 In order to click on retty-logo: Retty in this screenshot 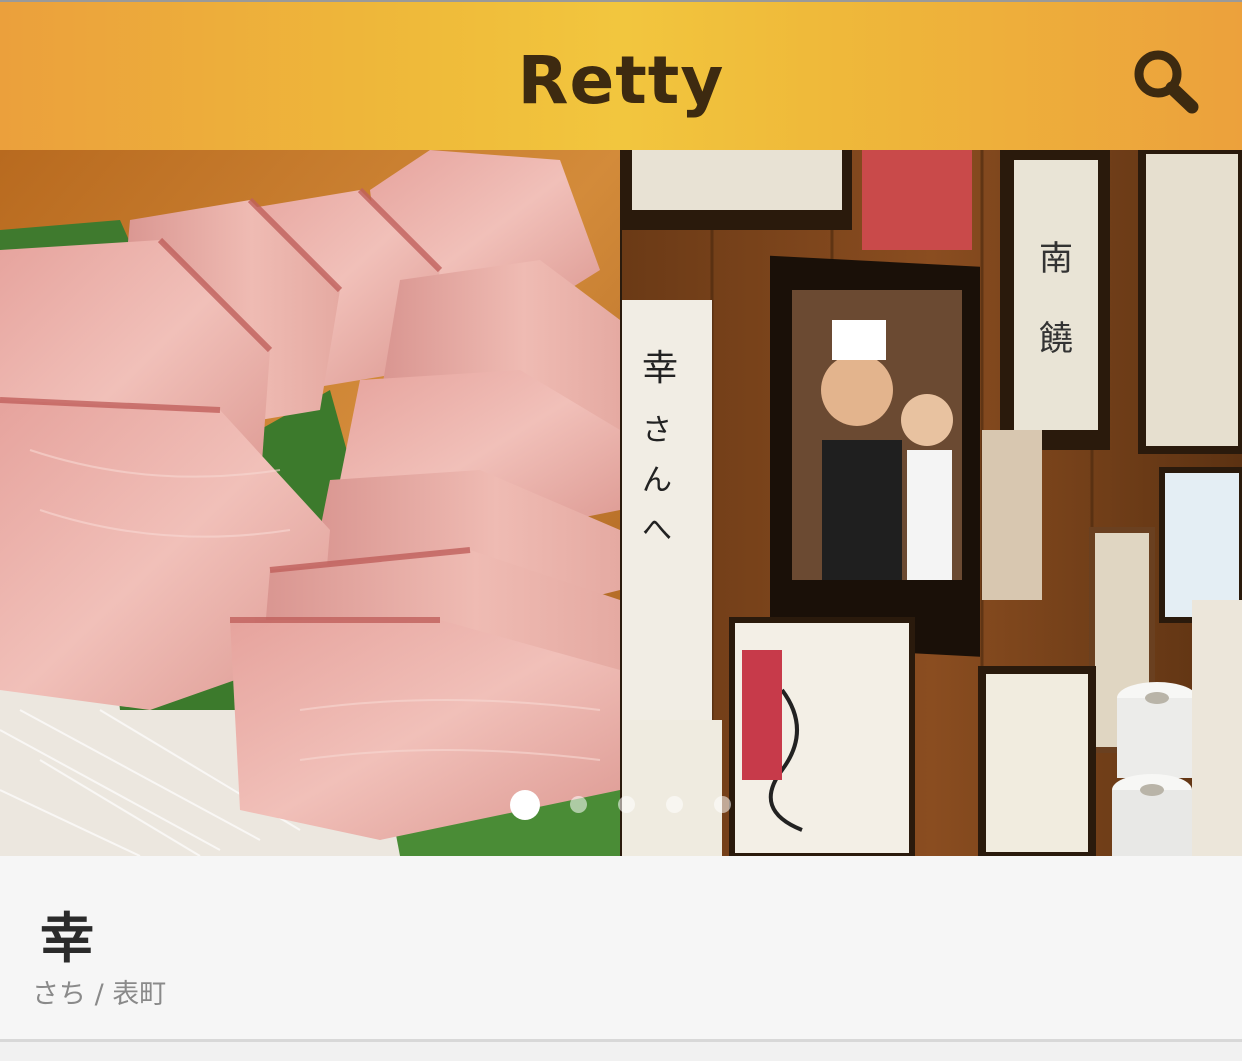, I will do `click(621, 80)`.